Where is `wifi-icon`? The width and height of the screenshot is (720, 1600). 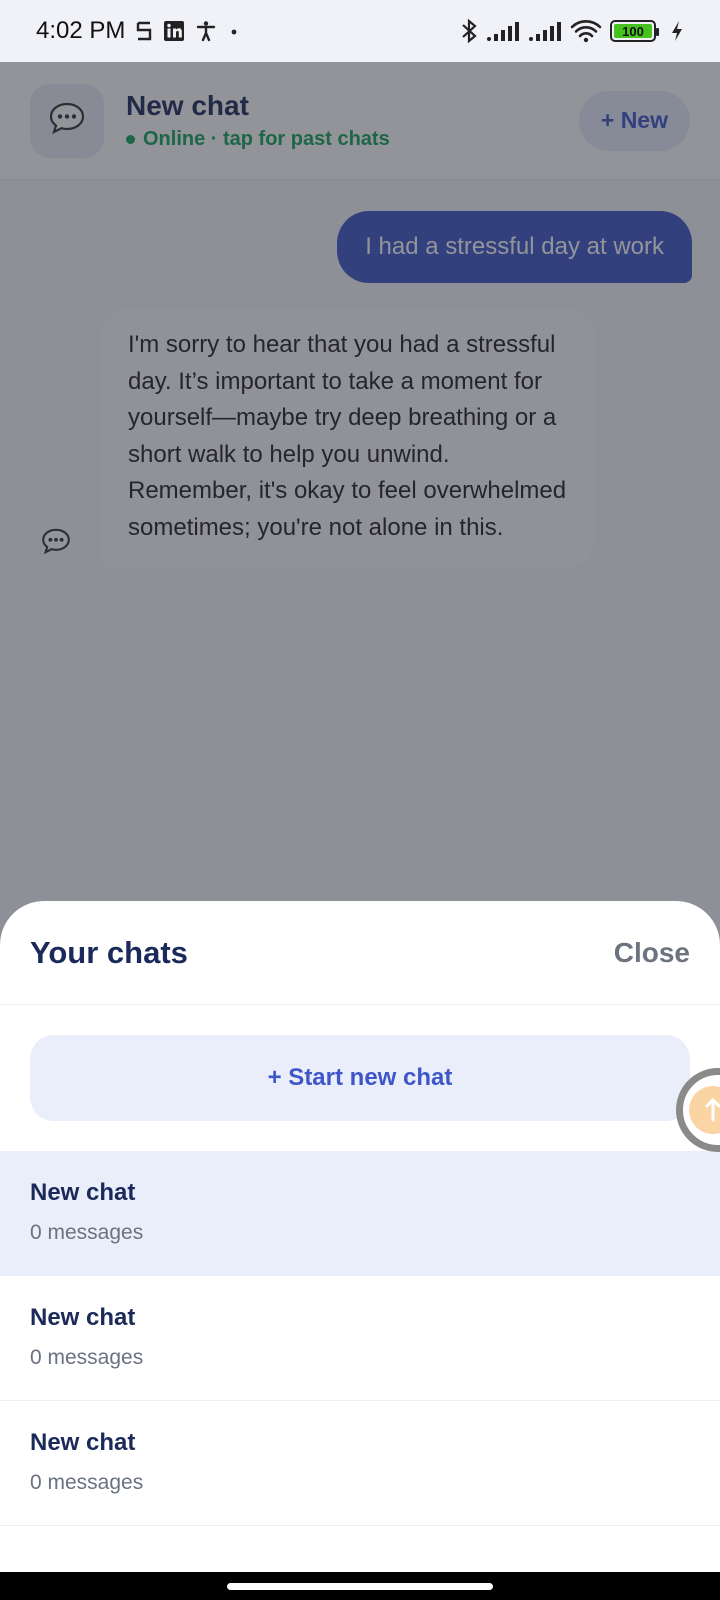 wifi-icon is located at coordinates (586, 31).